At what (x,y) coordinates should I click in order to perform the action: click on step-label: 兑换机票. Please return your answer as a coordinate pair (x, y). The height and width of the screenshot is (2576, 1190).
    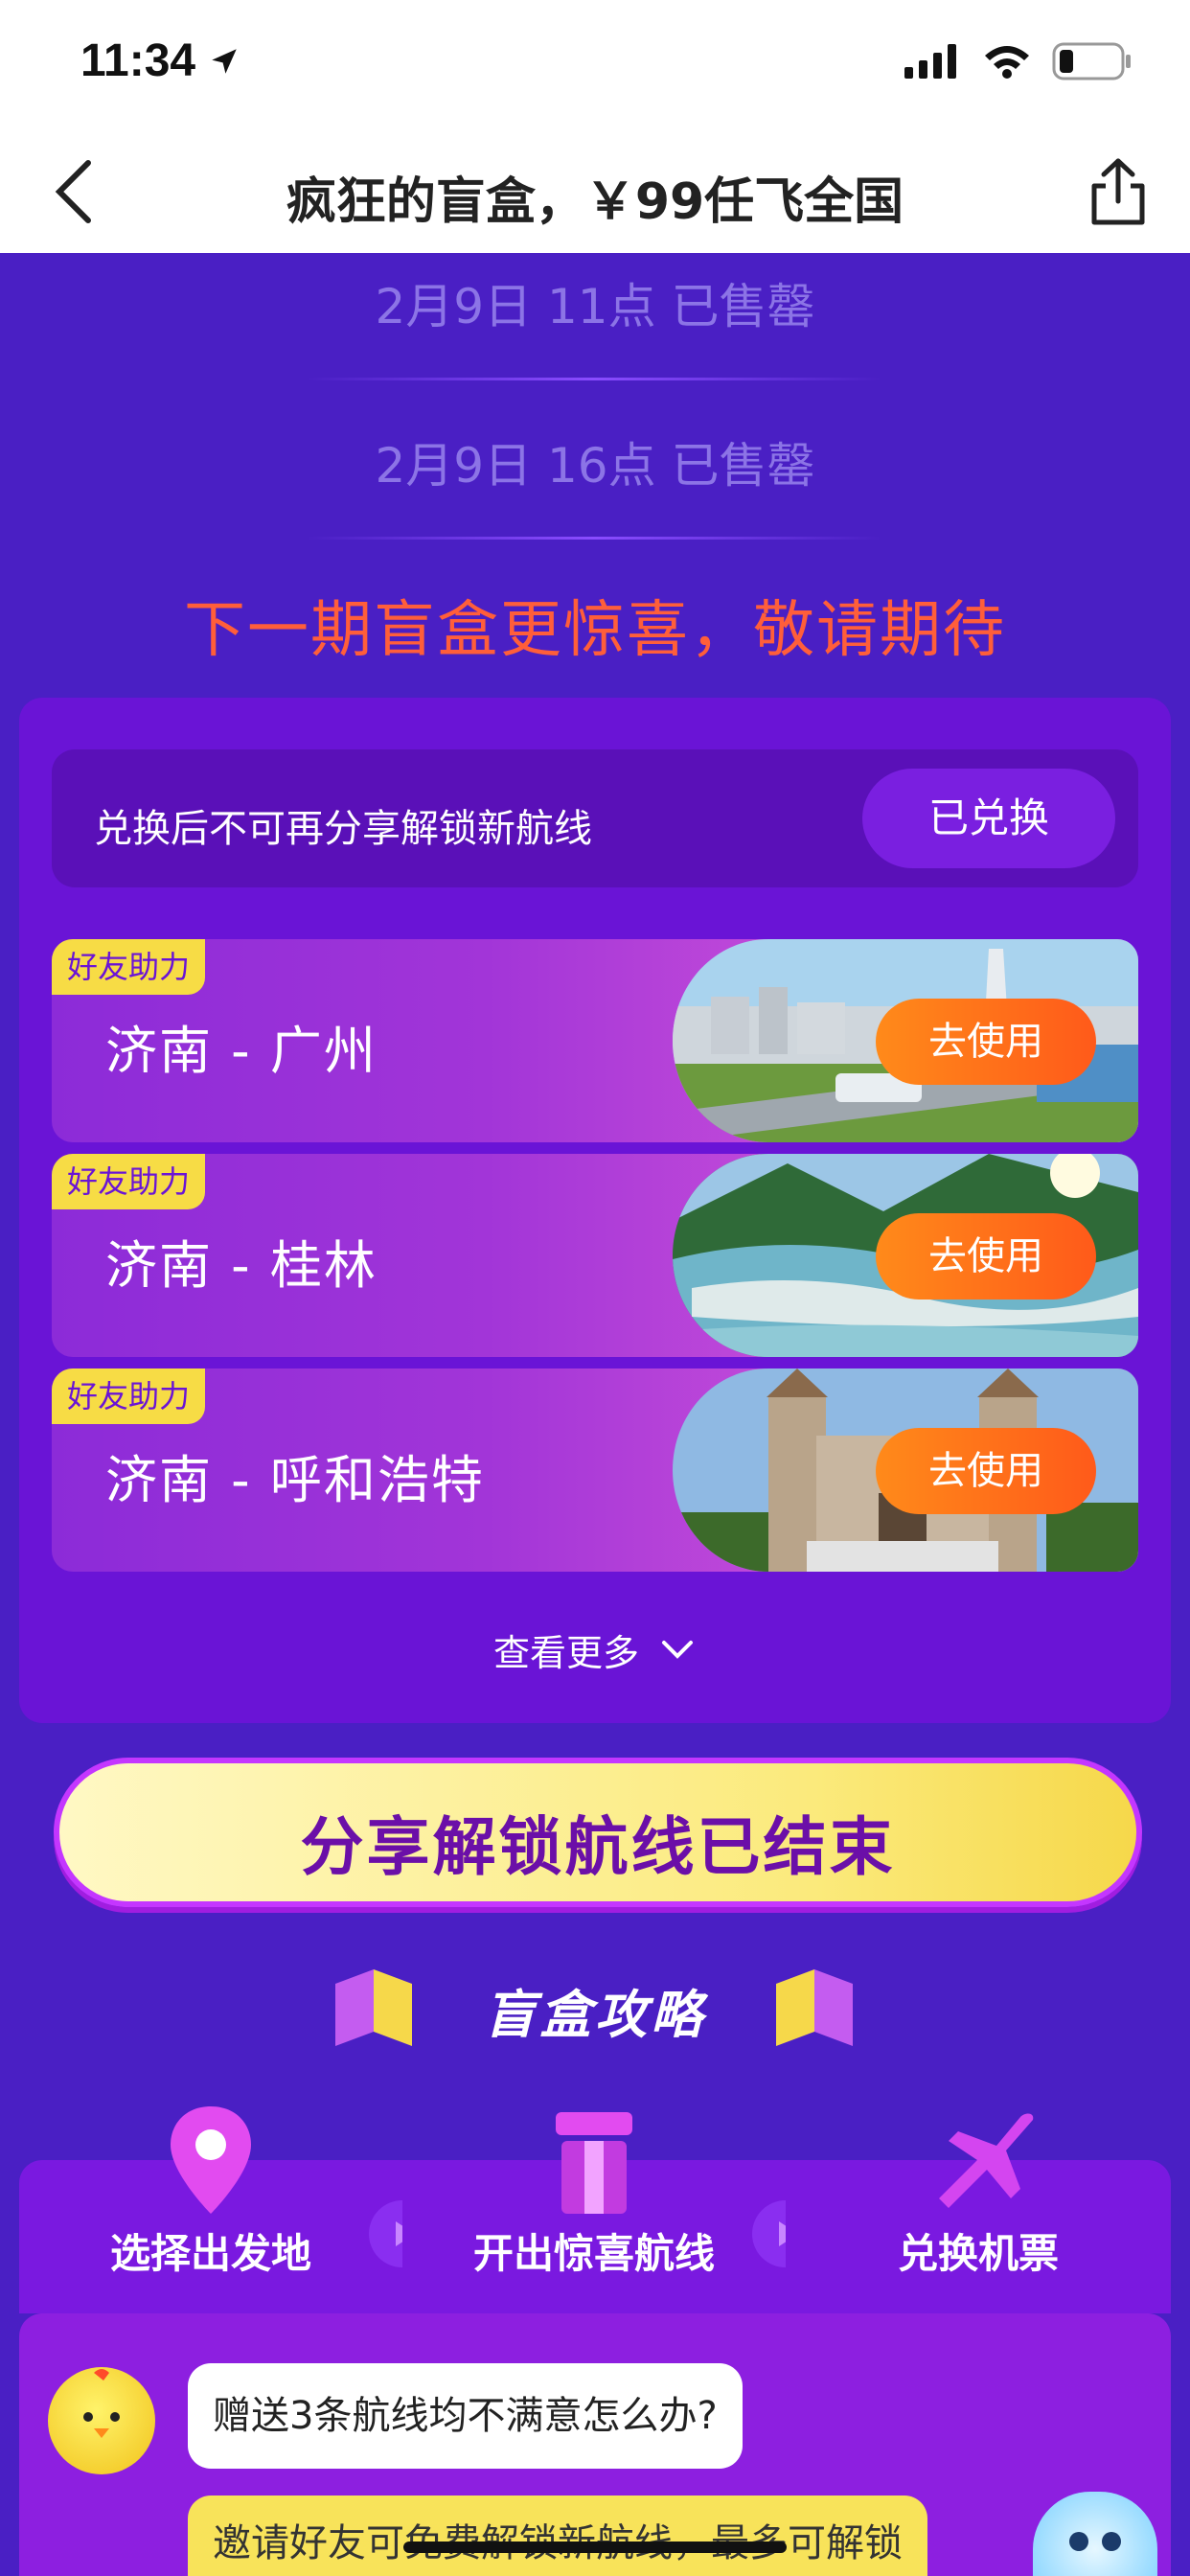
    Looking at the image, I should click on (978, 2253).